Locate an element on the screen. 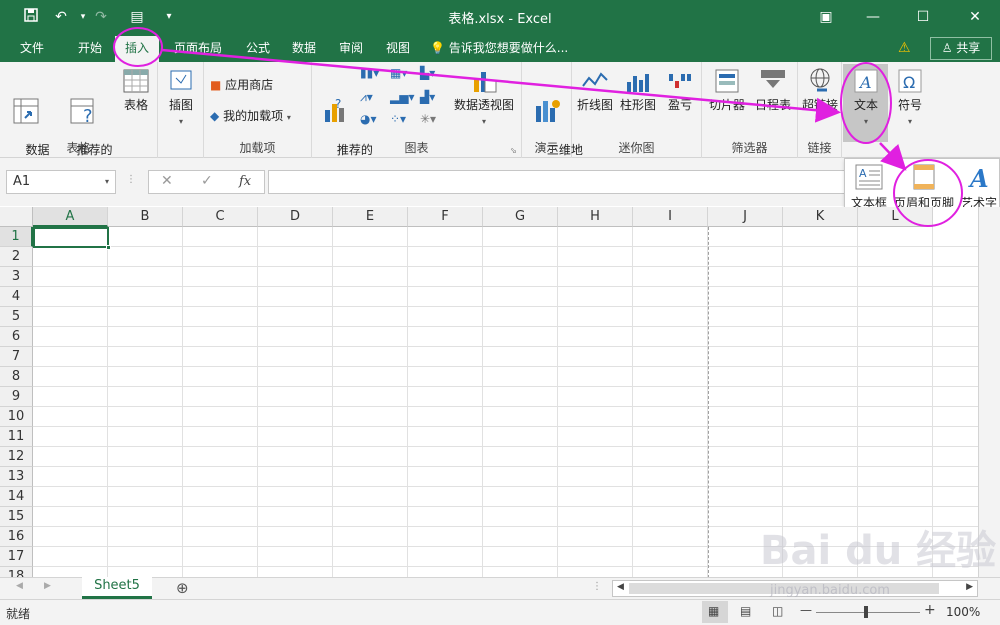  row-header: 6 is located at coordinates (16, 337).